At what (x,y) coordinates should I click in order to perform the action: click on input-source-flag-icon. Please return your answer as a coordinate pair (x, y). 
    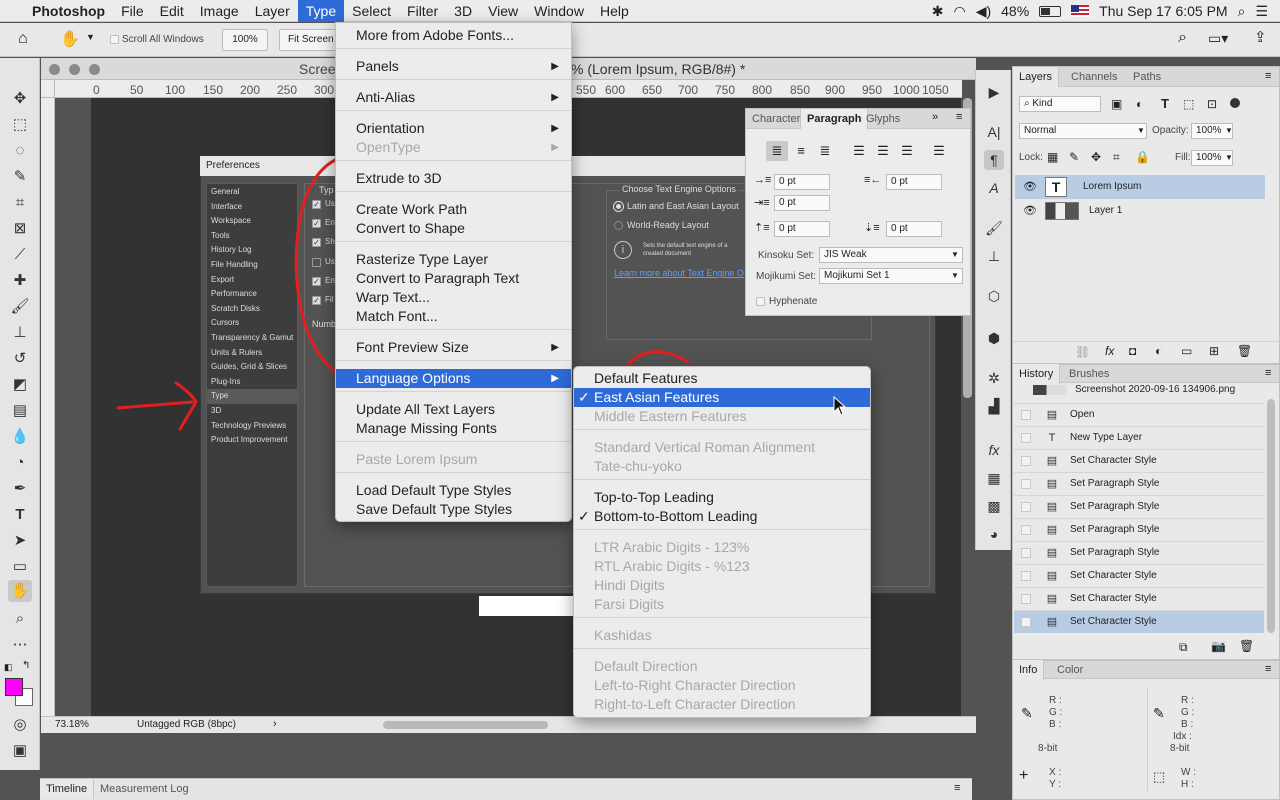
    Looking at the image, I should click on (1080, 11).